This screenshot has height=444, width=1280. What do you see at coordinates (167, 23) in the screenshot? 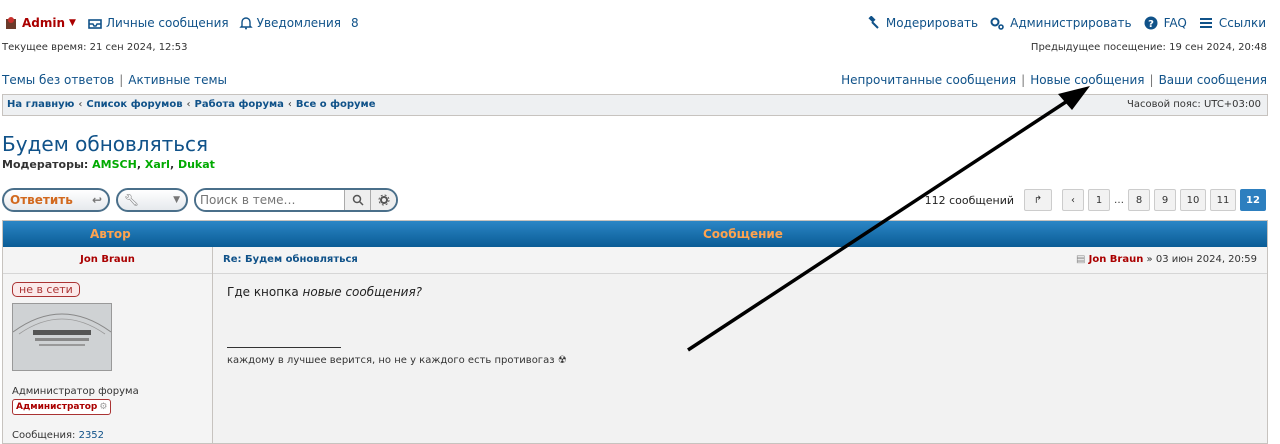
I see `private-messages-link: Личные сообщения` at bounding box center [167, 23].